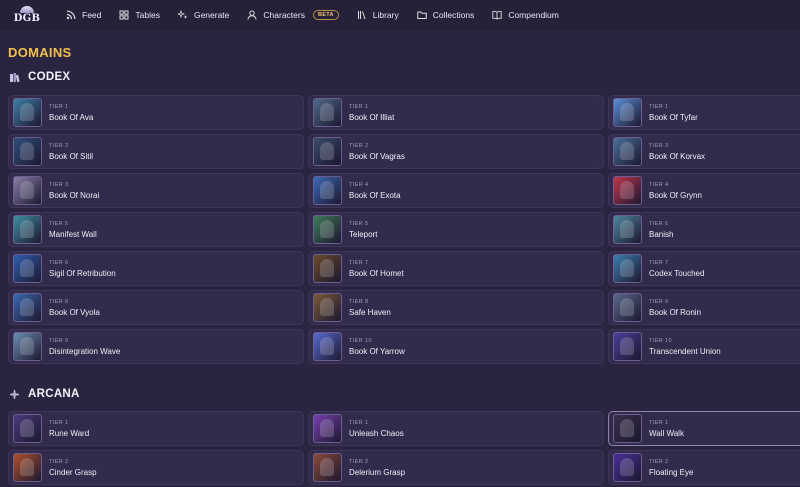 The image size is (800, 487). What do you see at coordinates (92, 15) in the screenshot?
I see `nav-feed-label: Feed` at bounding box center [92, 15].